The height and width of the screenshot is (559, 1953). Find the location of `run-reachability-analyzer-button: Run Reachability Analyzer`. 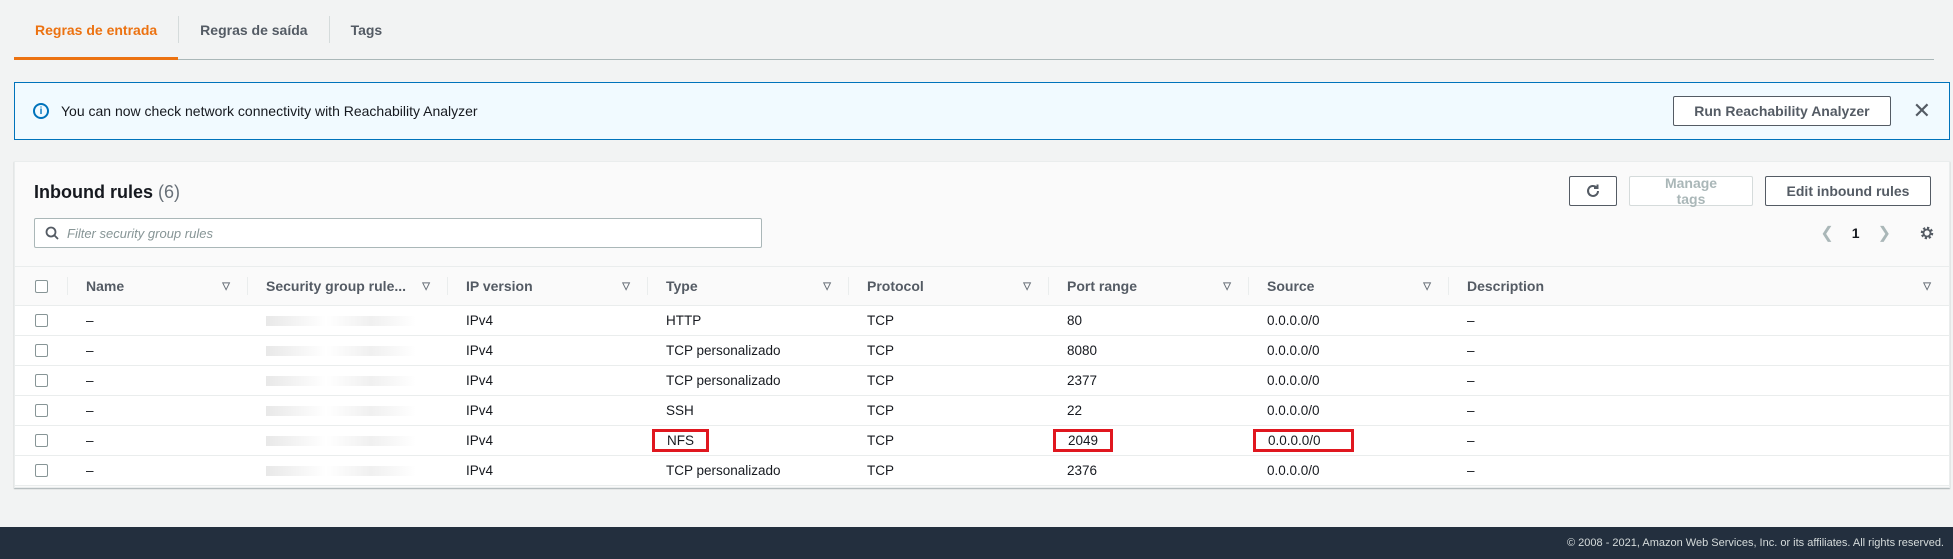

run-reachability-analyzer-button: Run Reachability Analyzer is located at coordinates (1782, 111).